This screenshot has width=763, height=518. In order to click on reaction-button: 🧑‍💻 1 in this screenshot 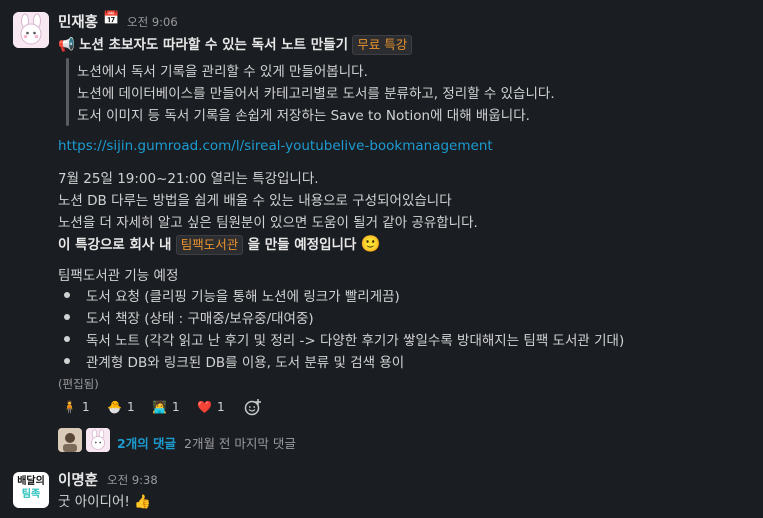, I will do `click(166, 407)`.